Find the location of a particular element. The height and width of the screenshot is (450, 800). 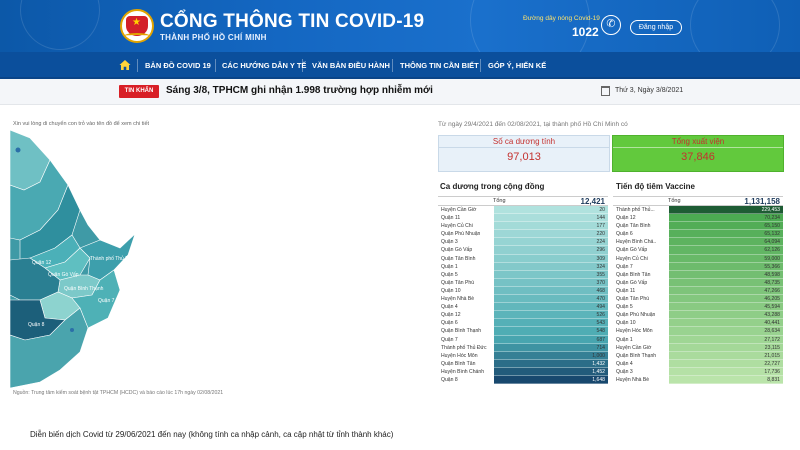

district-value: 548 is located at coordinates (601, 331).